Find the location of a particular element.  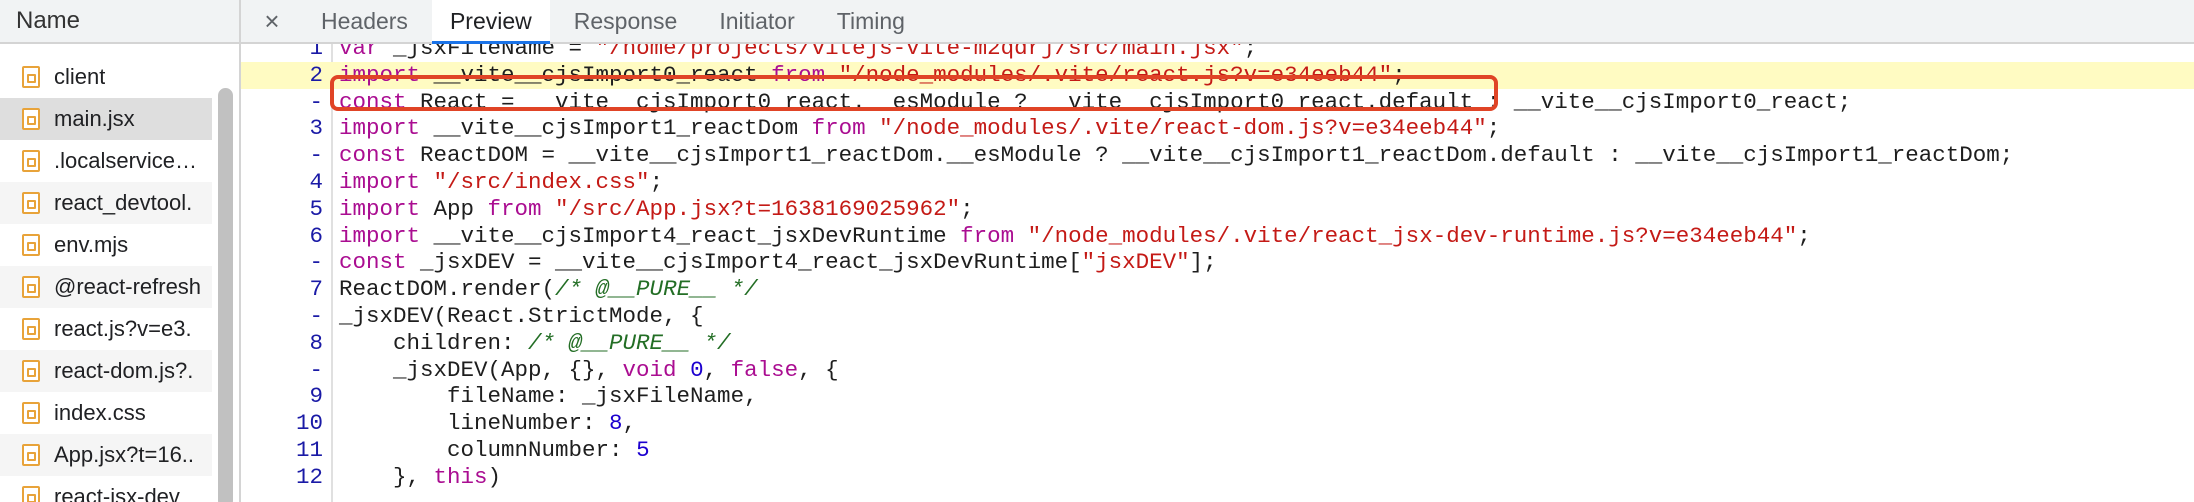

code-token: }, is located at coordinates (386, 476).